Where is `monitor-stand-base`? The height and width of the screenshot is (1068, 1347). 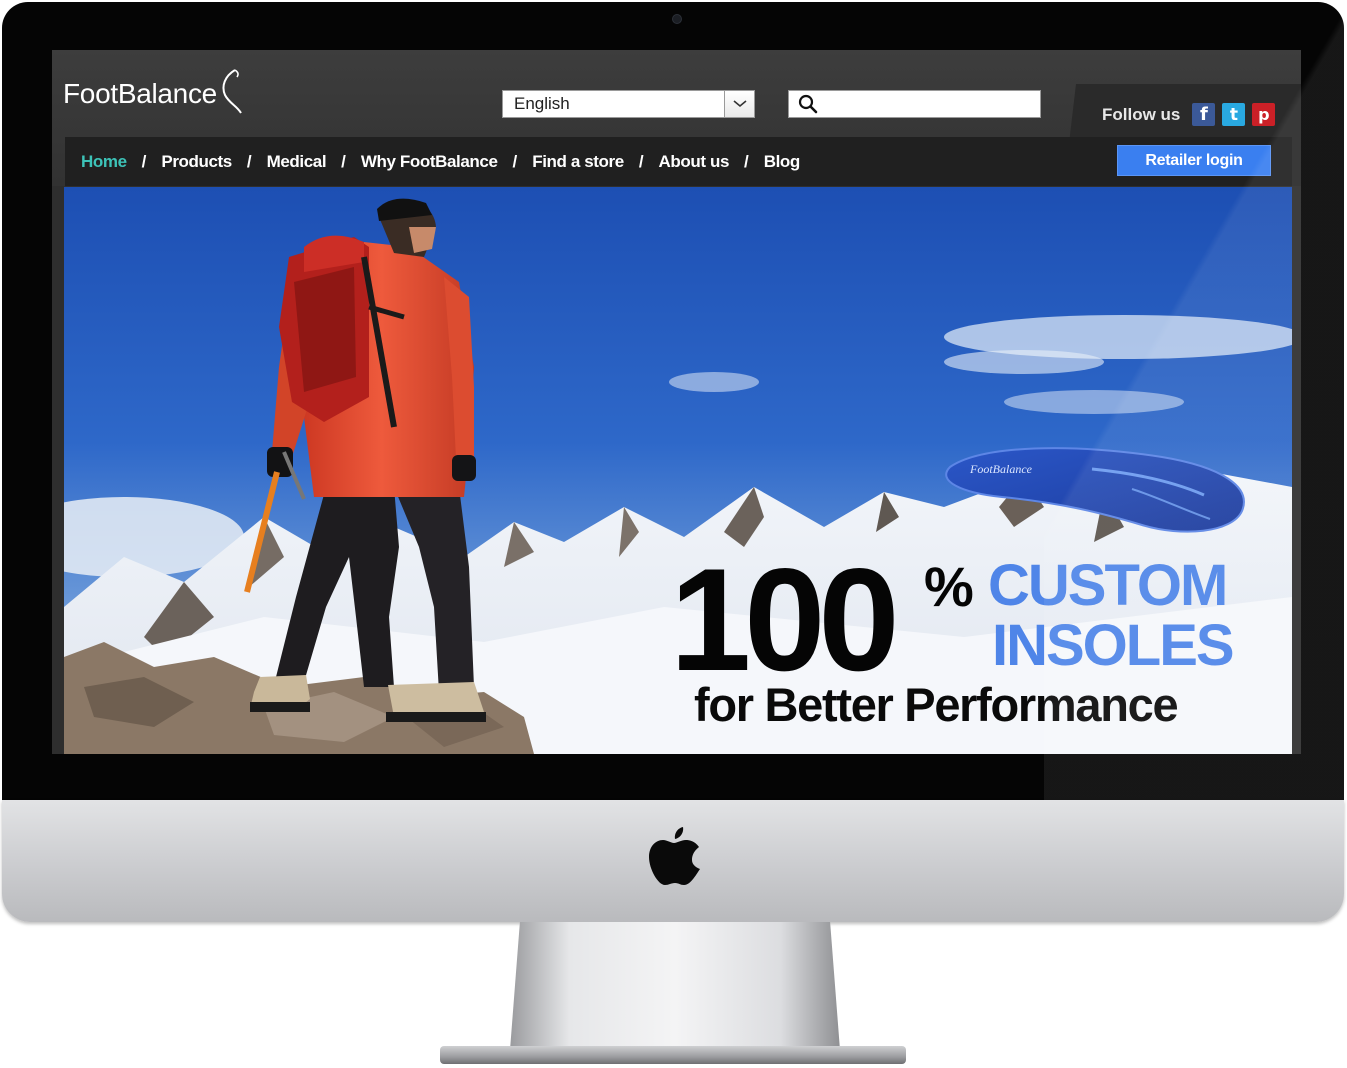
monitor-stand-base is located at coordinates (673, 1055).